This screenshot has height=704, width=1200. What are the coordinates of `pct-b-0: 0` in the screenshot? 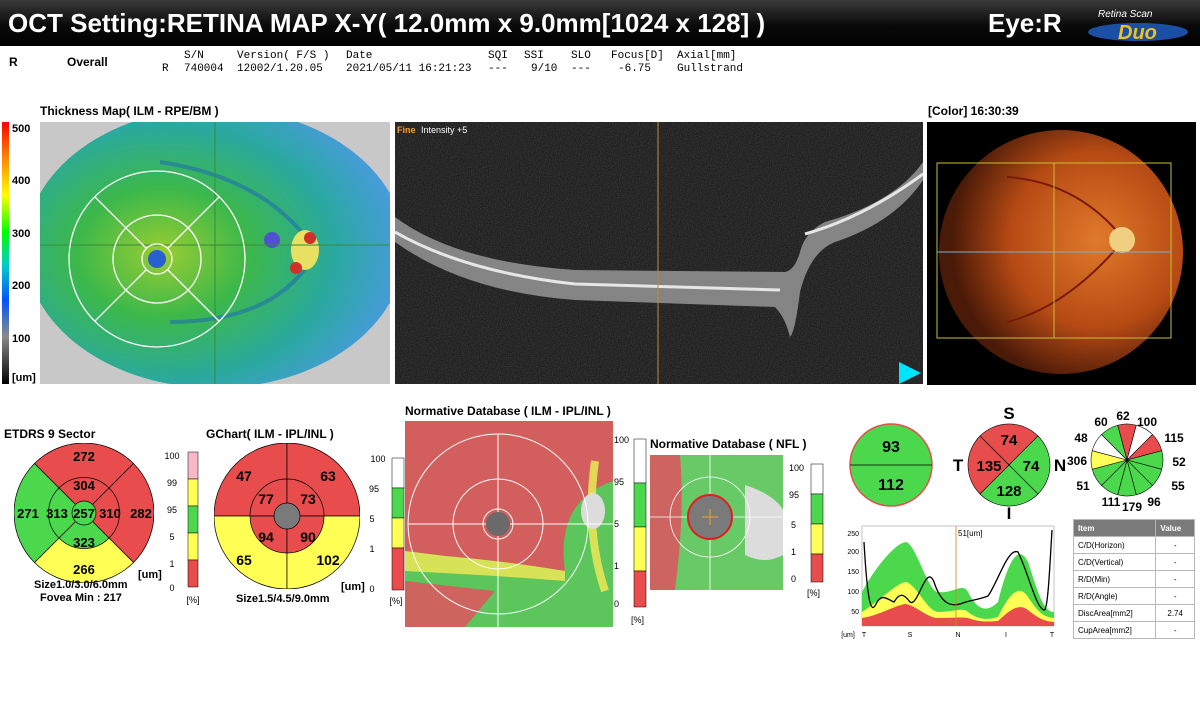 It's located at (371, 589).